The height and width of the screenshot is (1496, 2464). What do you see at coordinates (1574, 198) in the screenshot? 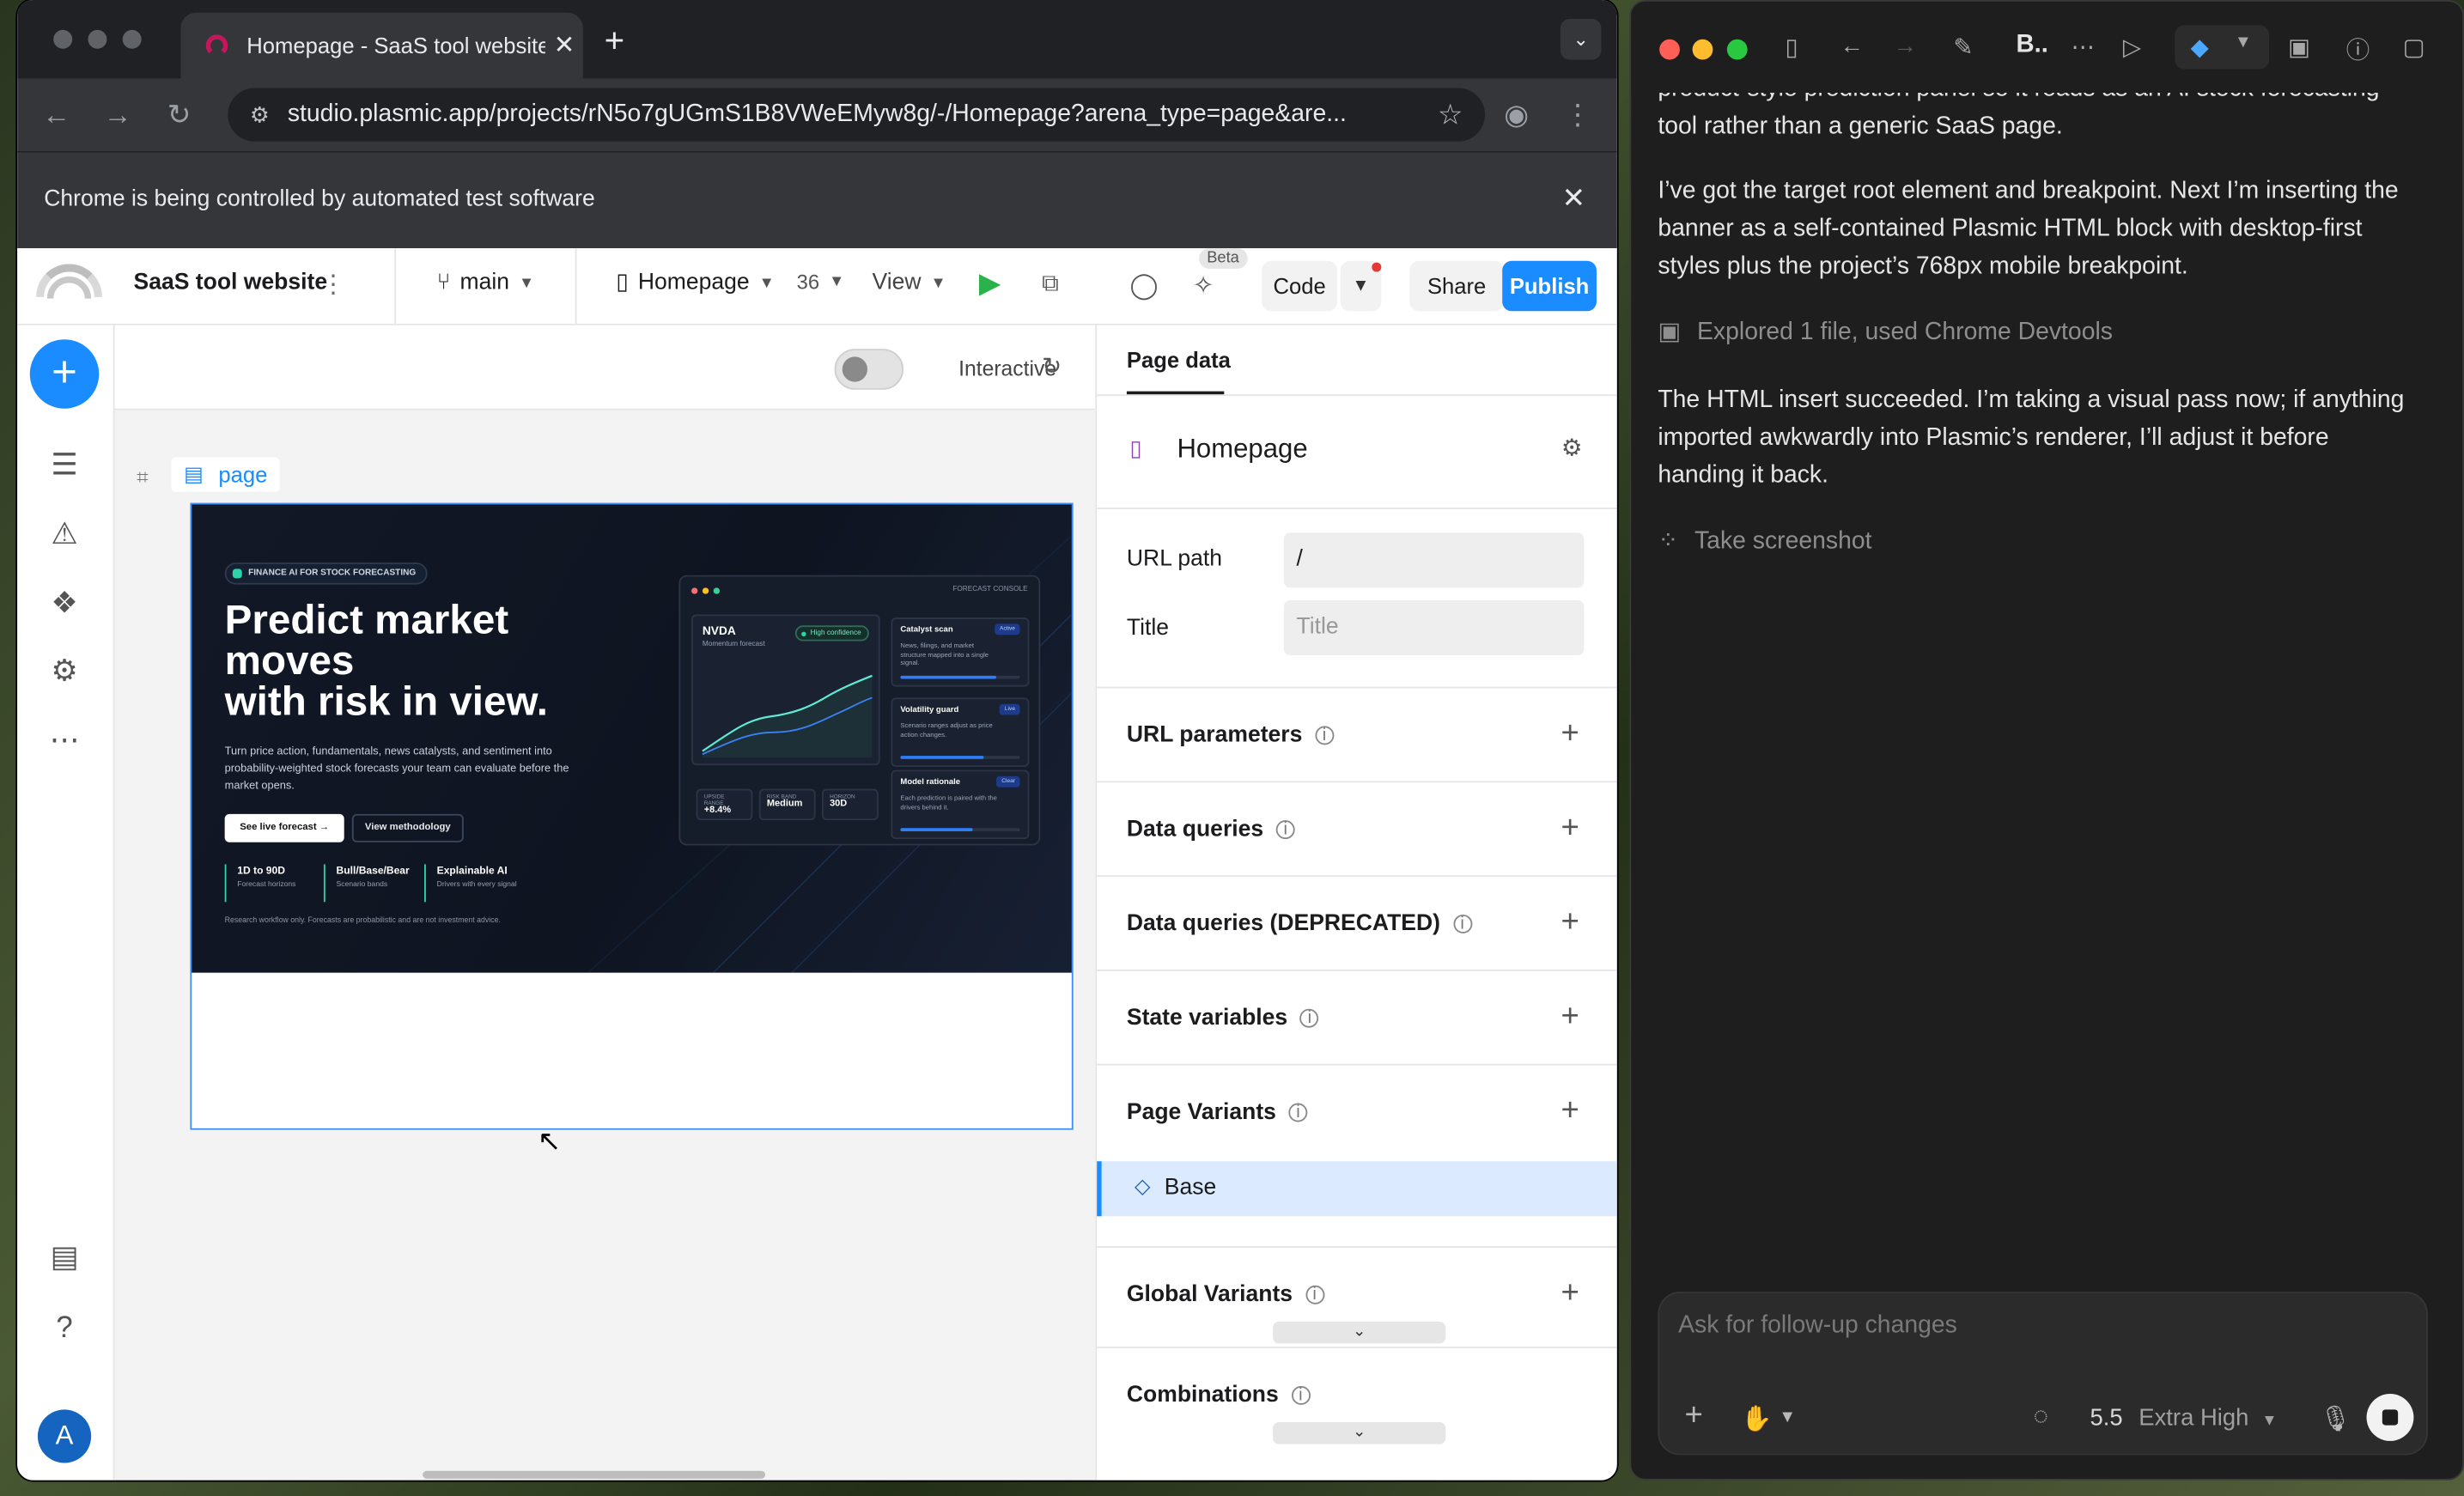
I see `infobar-close-icon: ✕` at bounding box center [1574, 198].